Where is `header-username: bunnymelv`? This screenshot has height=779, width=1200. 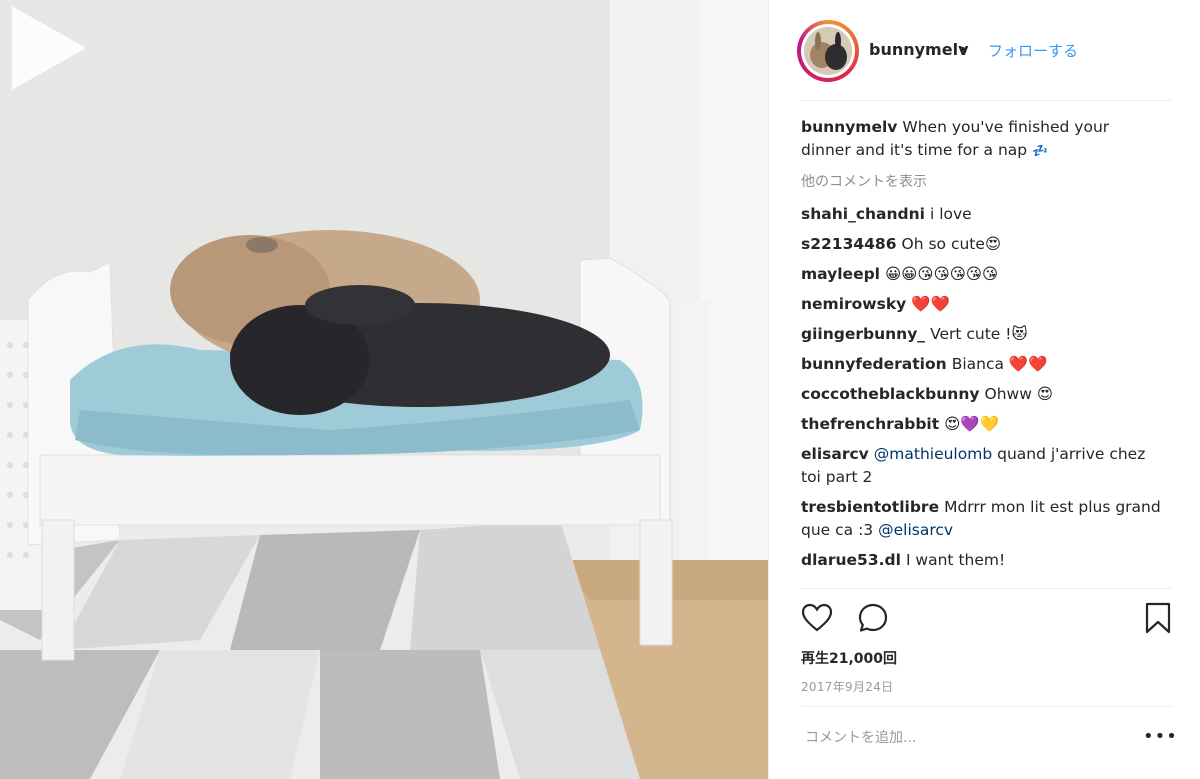
header-username: bunnymelv is located at coordinates (919, 49).